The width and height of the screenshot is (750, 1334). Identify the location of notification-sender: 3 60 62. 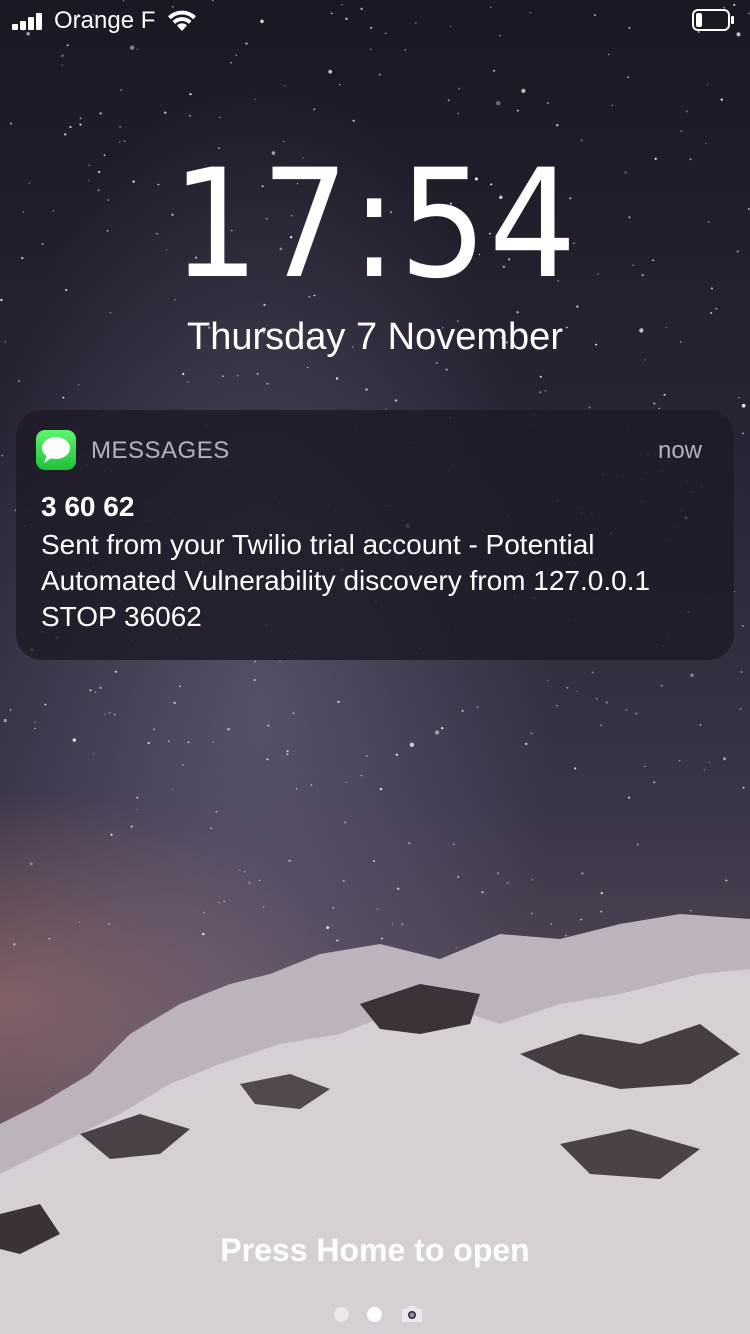
(88, 506).